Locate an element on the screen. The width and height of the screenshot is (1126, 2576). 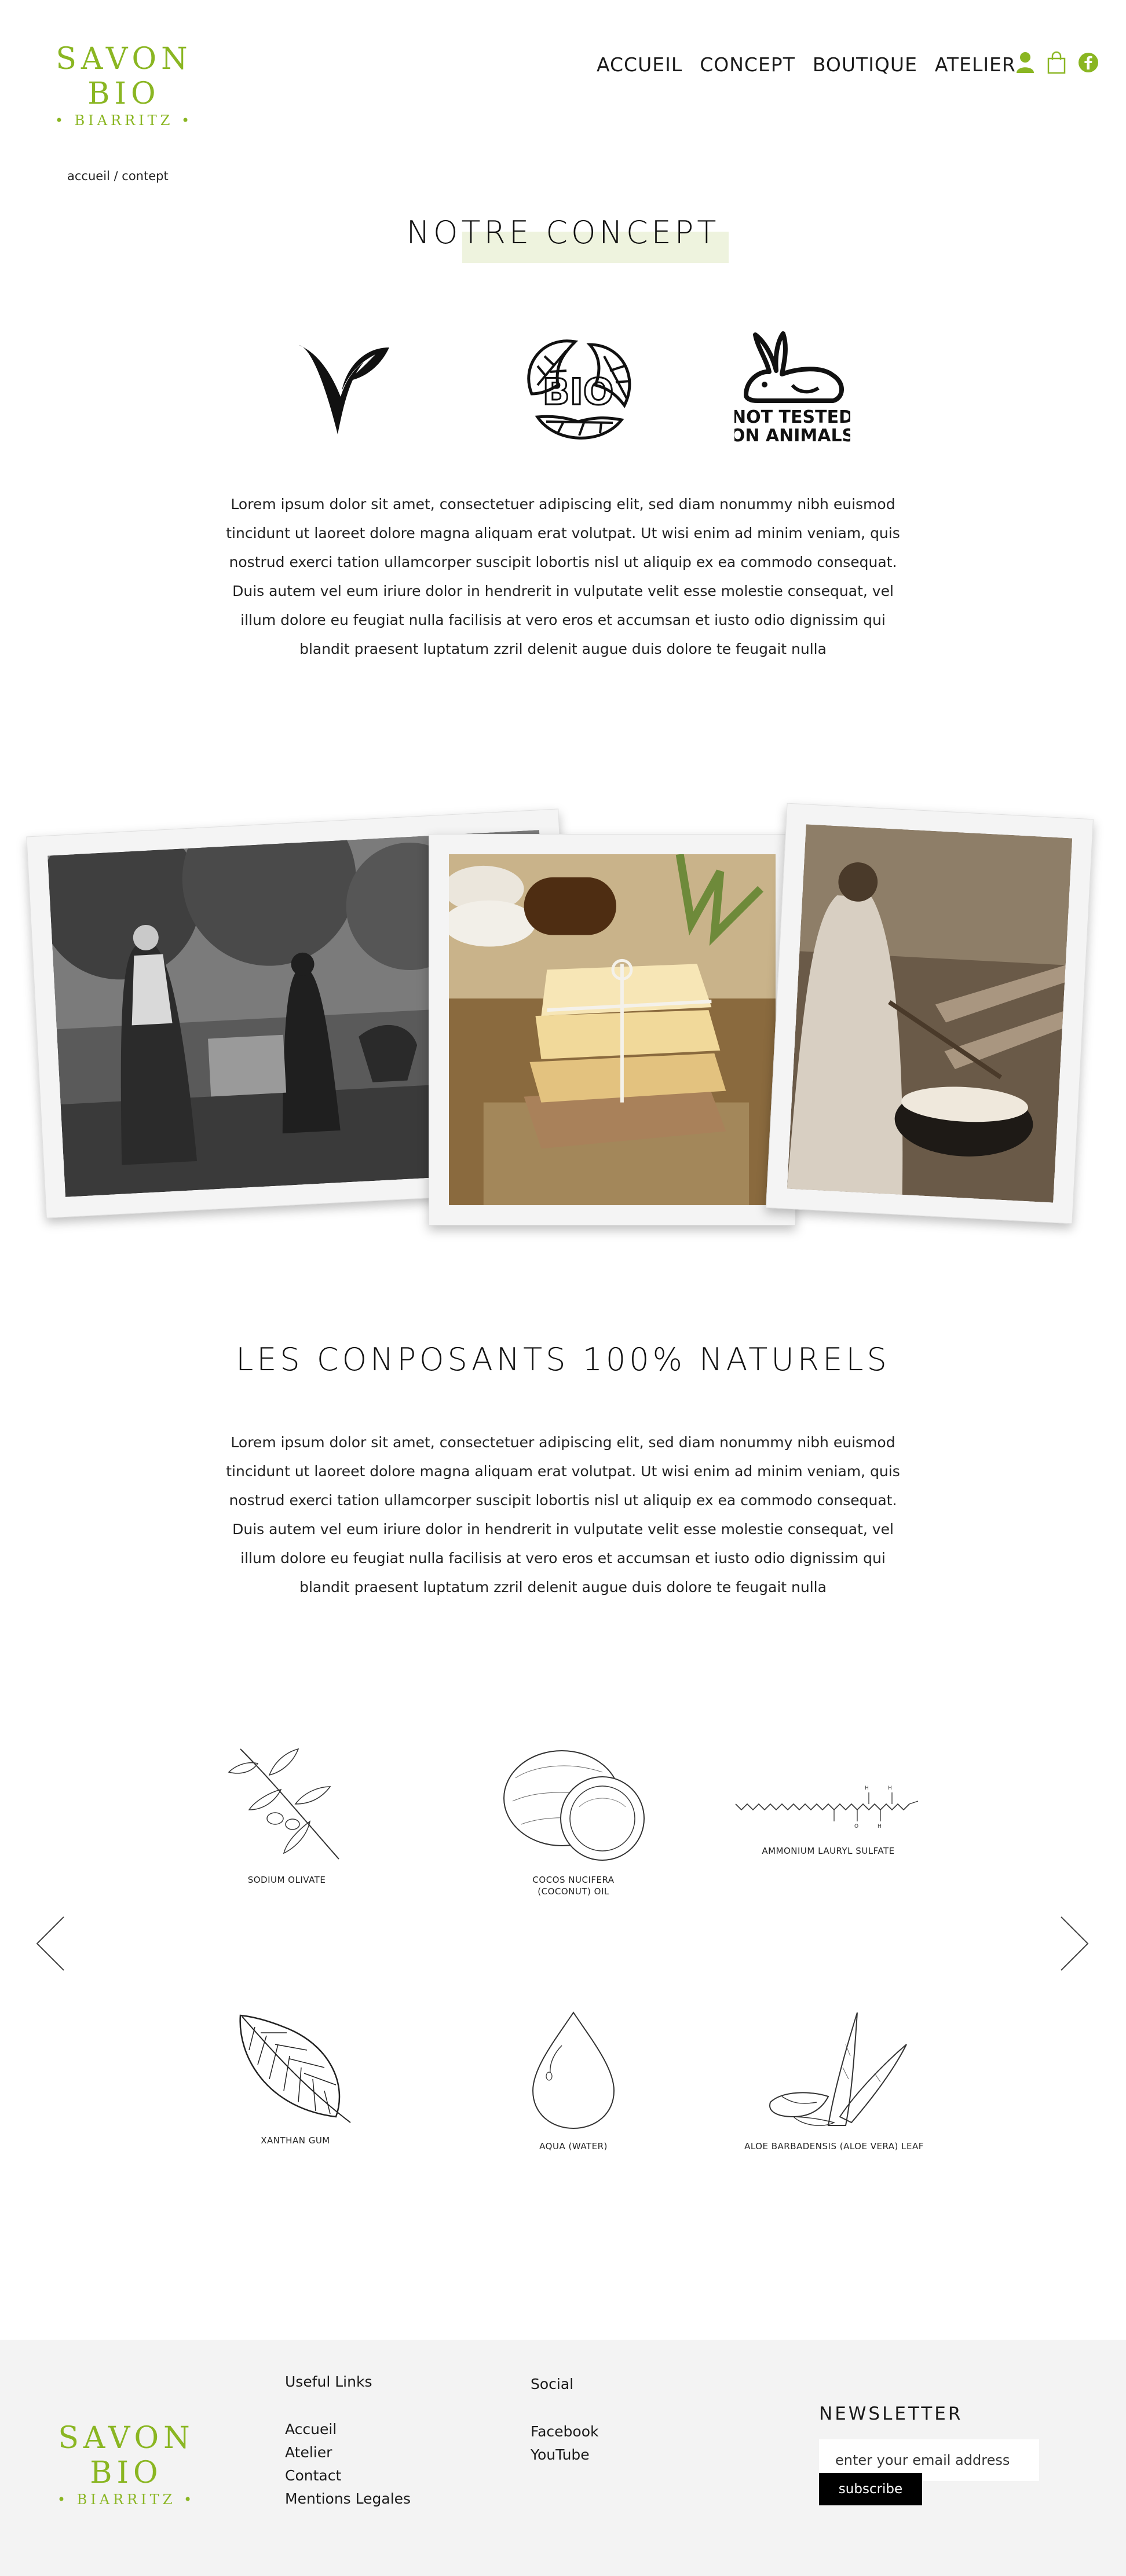
footer-link-atelier: Atelier is located at coordinates (348, 2452).